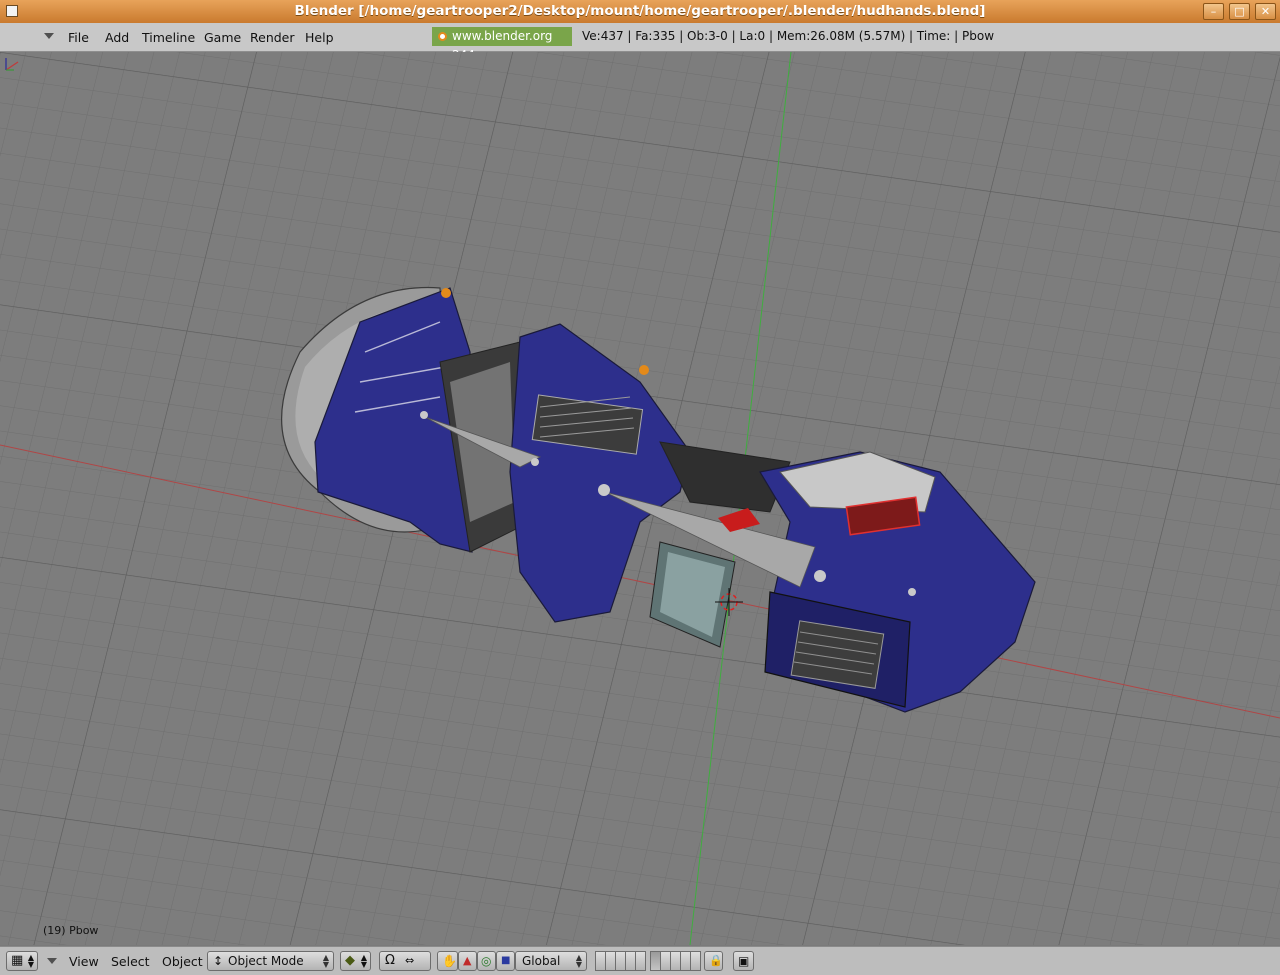 The width and height of the screenshot is (1280, 975). What do you see at coordinates (1239, 11) in the screenshot?
I see `maximize-icon: □` at bounding box center [1239, 11].